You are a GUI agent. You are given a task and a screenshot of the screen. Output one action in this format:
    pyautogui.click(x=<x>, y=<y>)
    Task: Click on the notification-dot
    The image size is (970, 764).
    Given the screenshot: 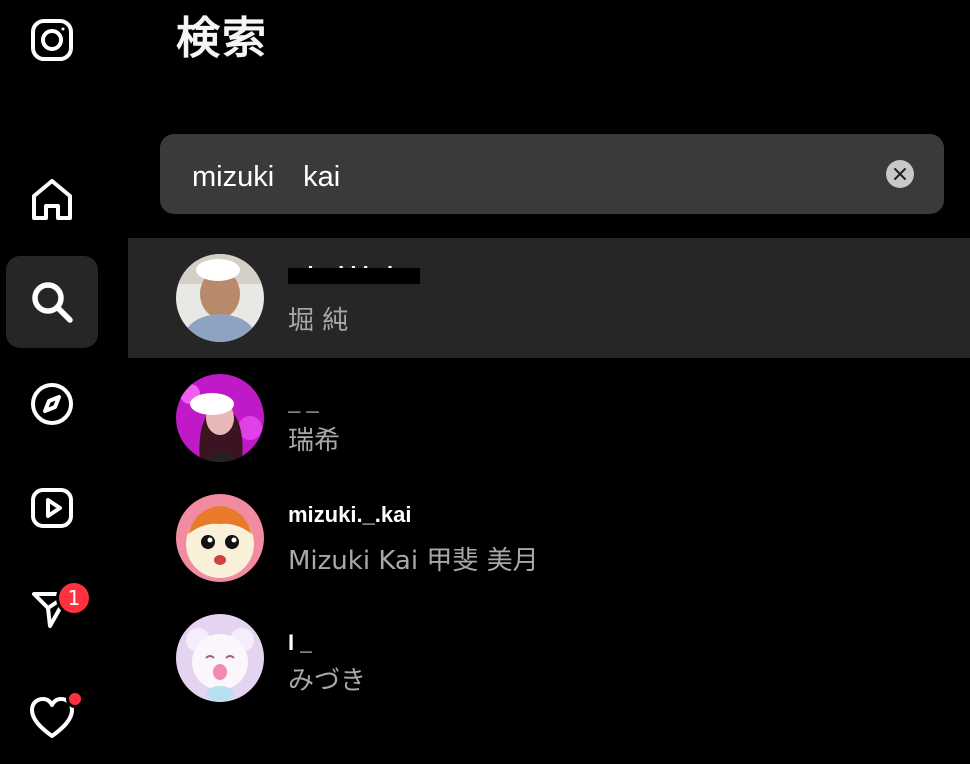 What is the action you would take?
    pyautogui.click(x=75, y=699)
    